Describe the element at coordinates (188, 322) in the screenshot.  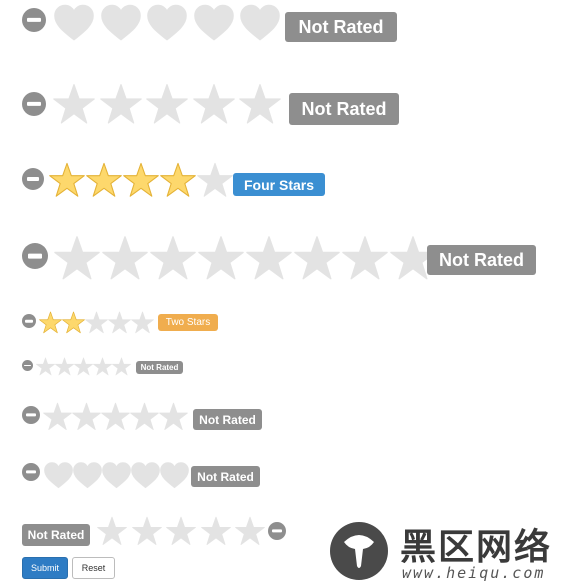
I see `rating-status-badge: Two Stars` at that location.